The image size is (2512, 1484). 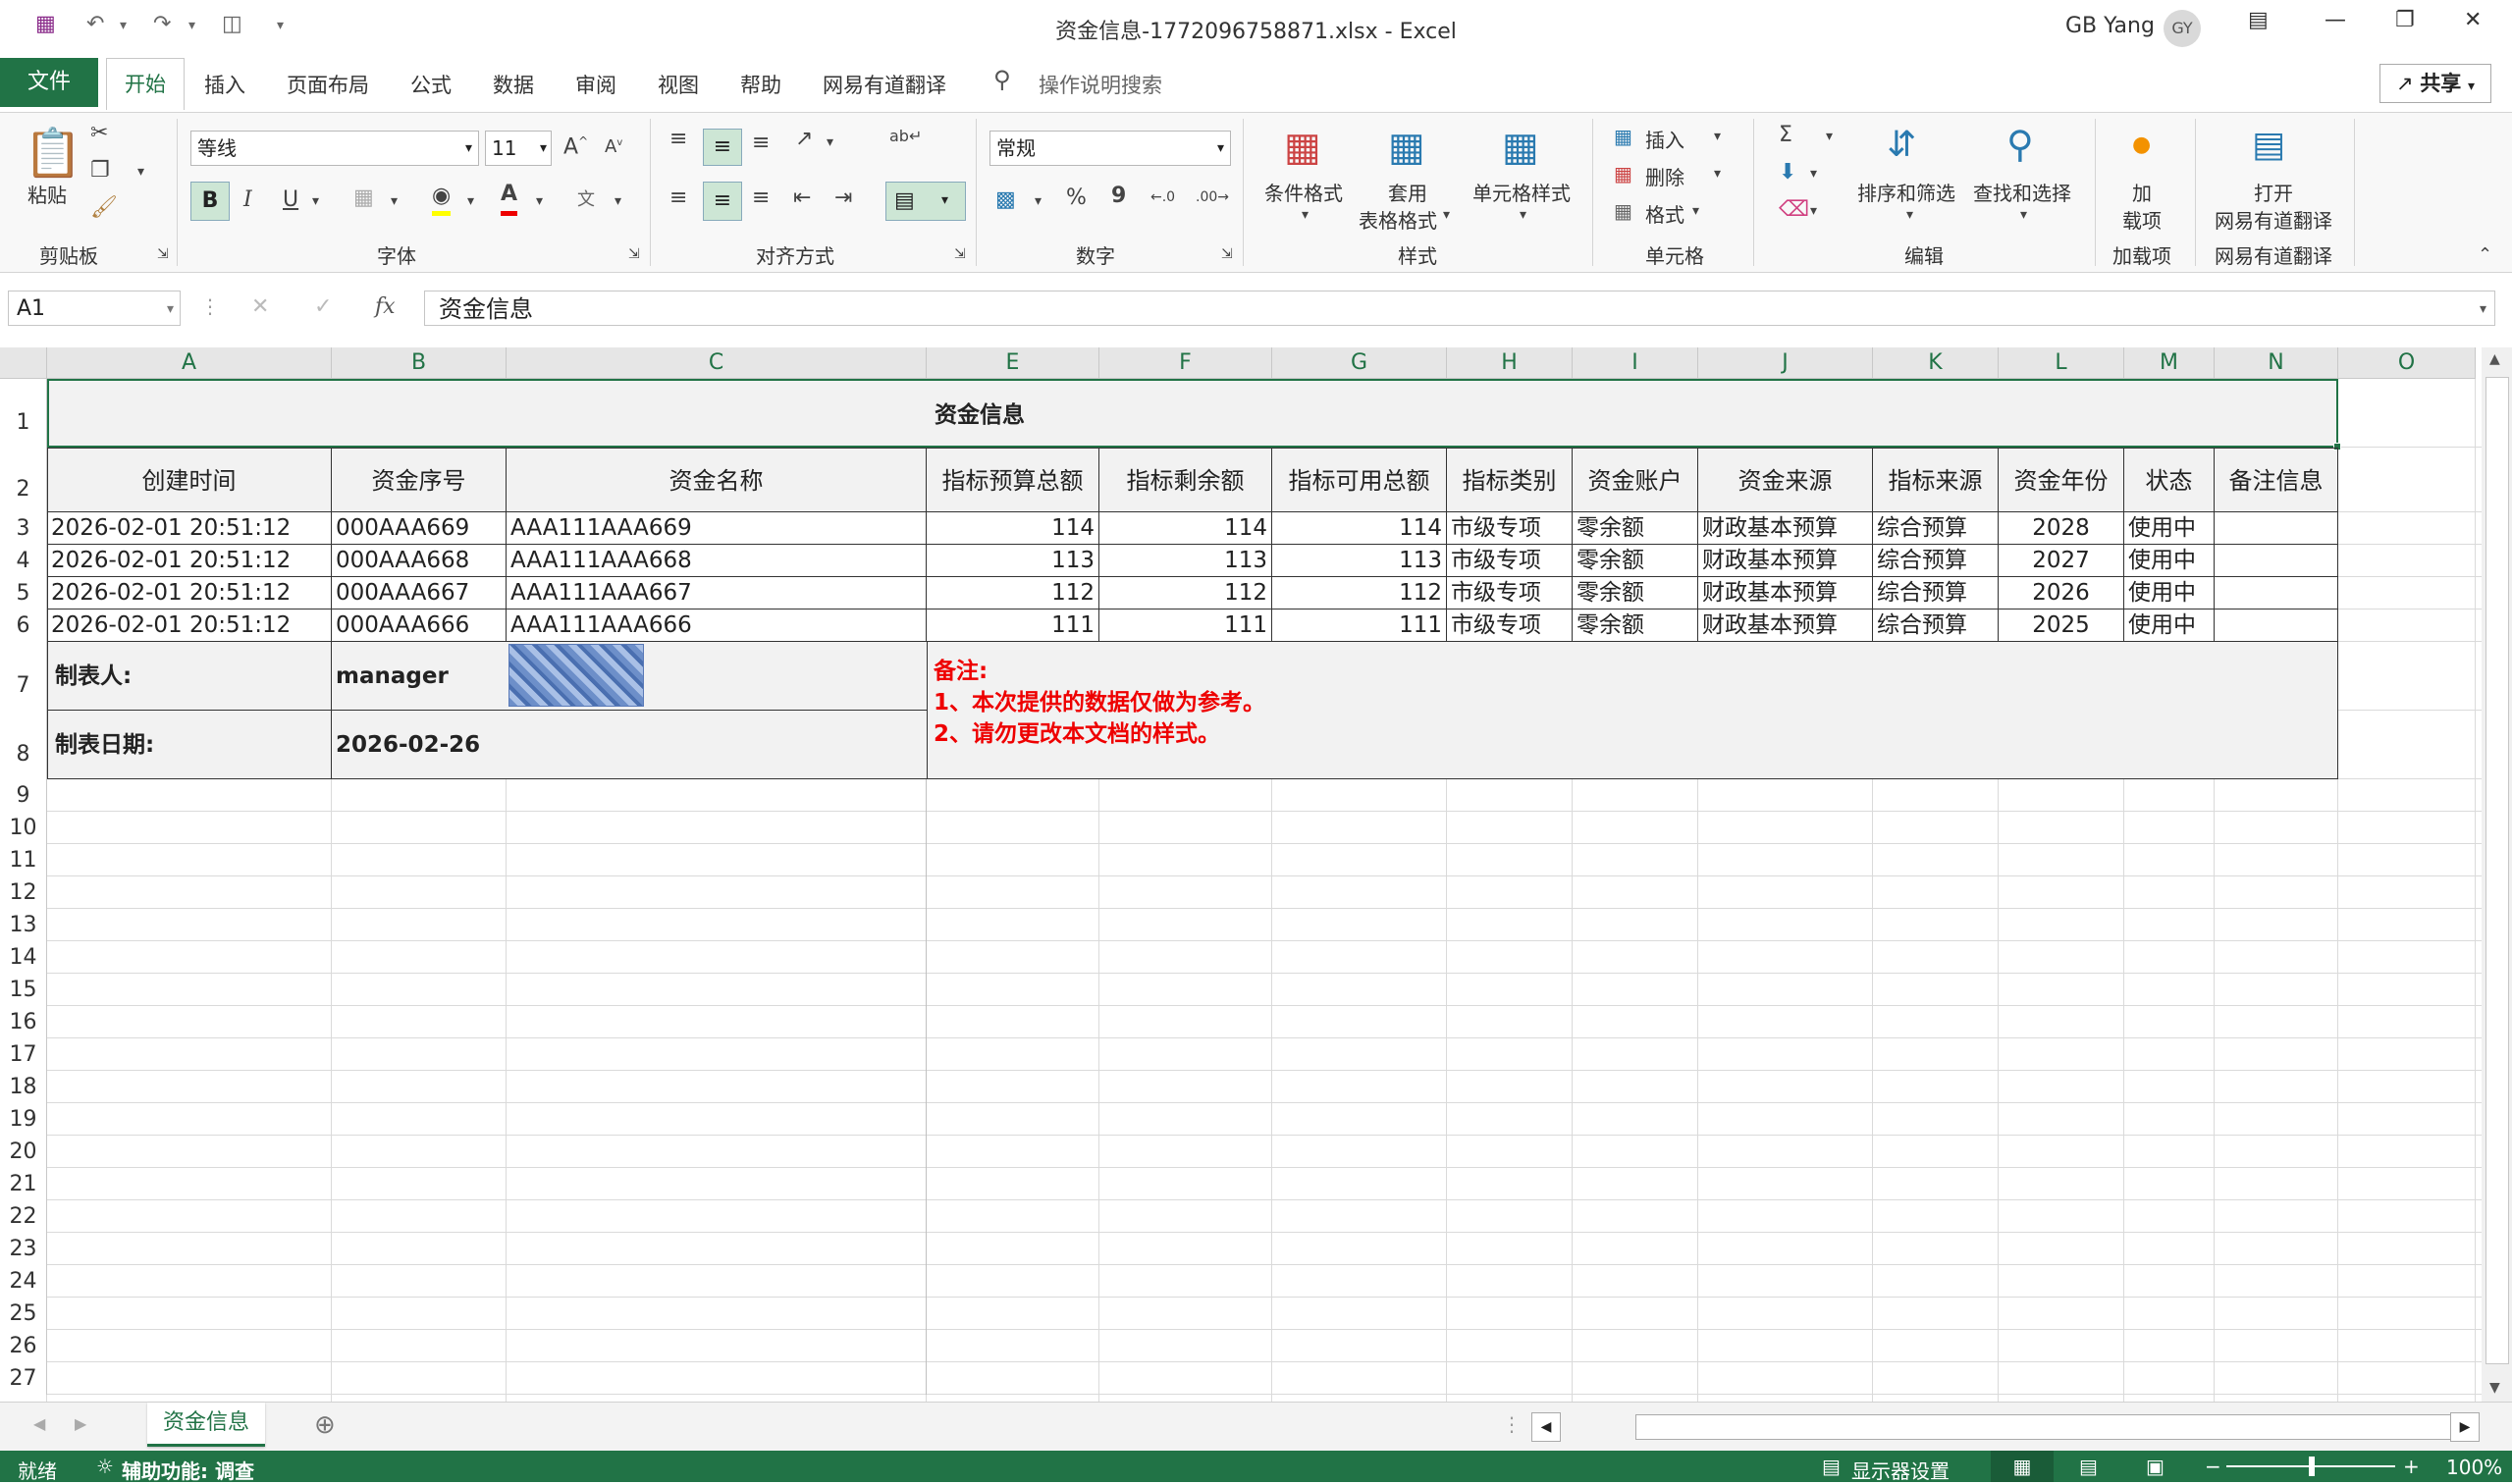 I want to click on decrease-decimal-icon: .00→, so click(x=1212, y=197).